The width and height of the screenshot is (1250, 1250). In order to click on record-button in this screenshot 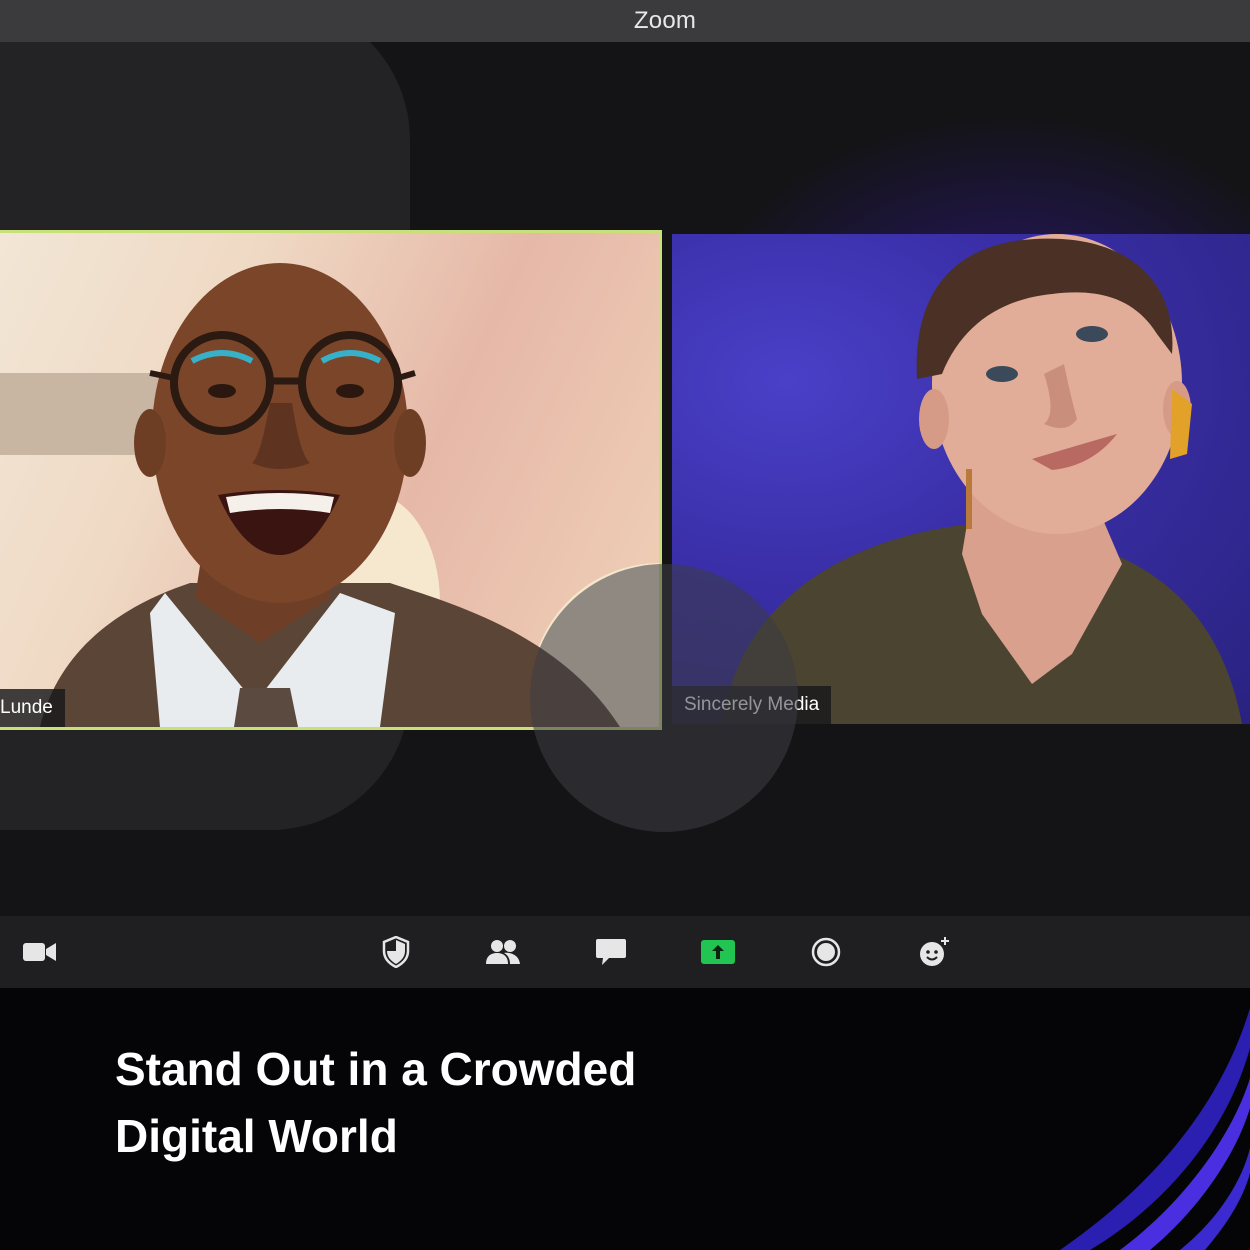, I will do `click(826, 952)`.